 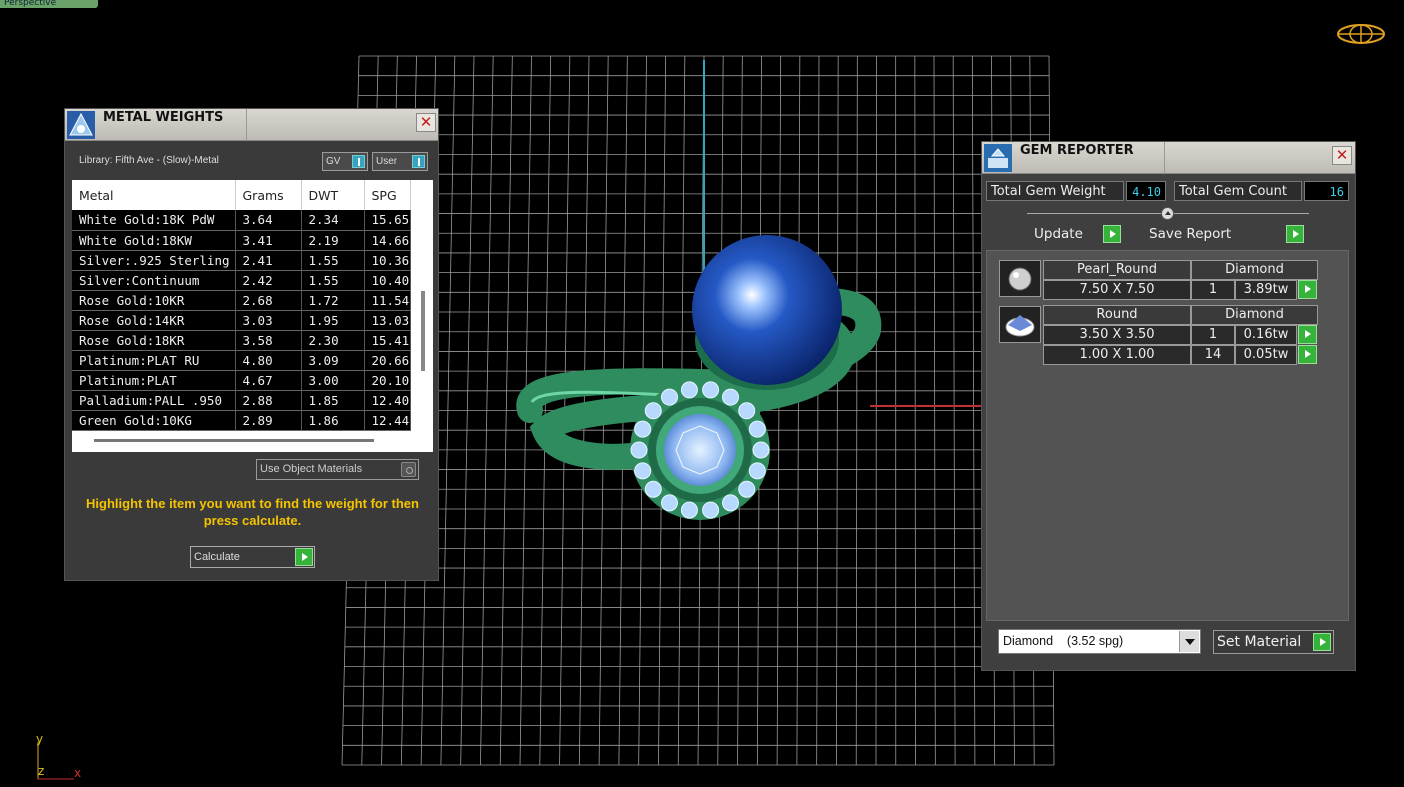 I want to click on metal-table-row: Palladium:PALL .950 2.88 1.85 12.40, so click(x=241, y=400).